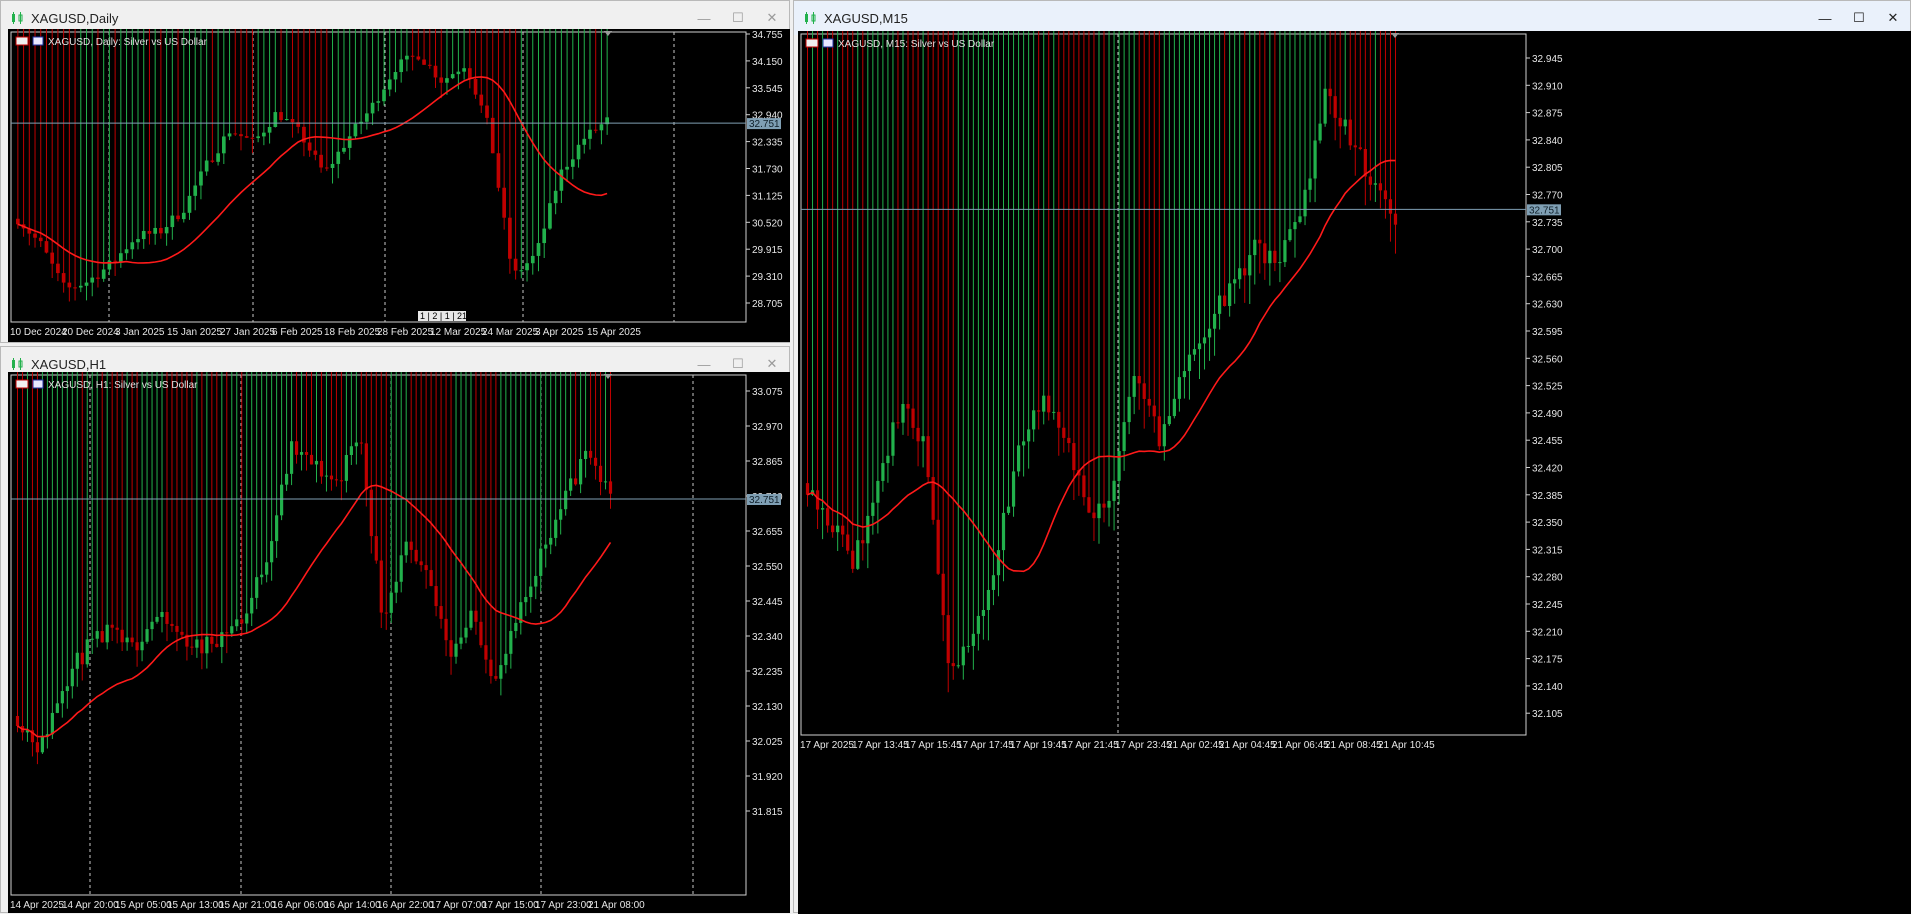  I want to click on y-tick-label: 33.545, so click(767, 89).